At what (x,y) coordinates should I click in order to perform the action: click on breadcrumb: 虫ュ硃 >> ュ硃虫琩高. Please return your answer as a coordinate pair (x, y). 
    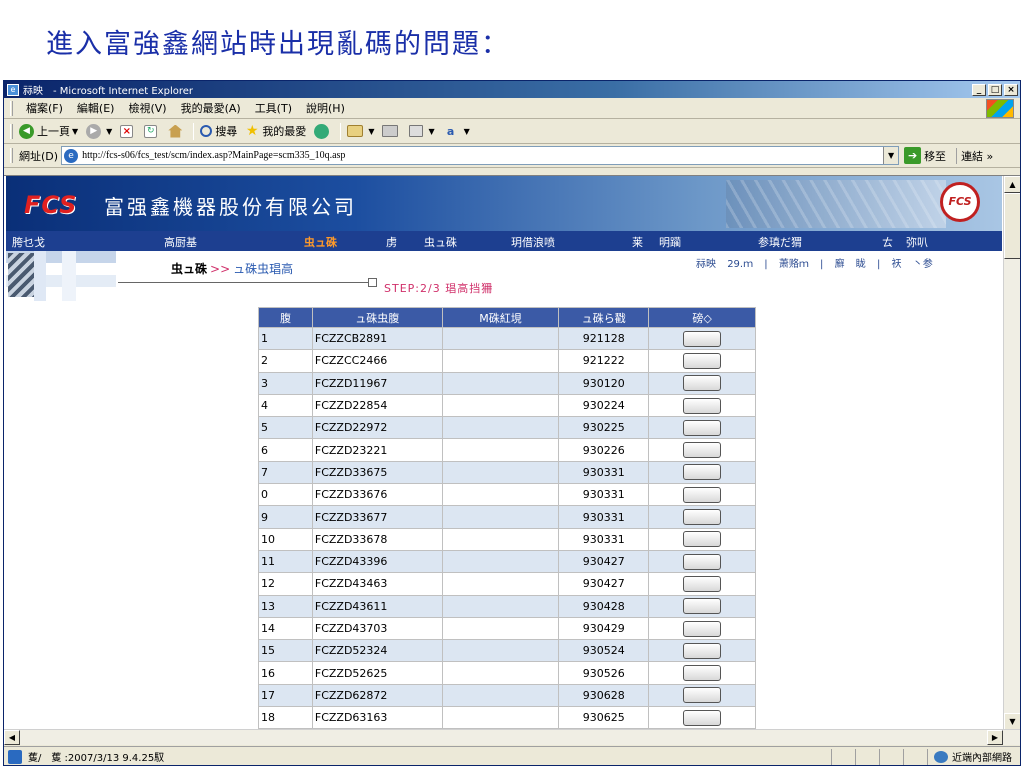
    Looking at the image, I should click on (232, 268).